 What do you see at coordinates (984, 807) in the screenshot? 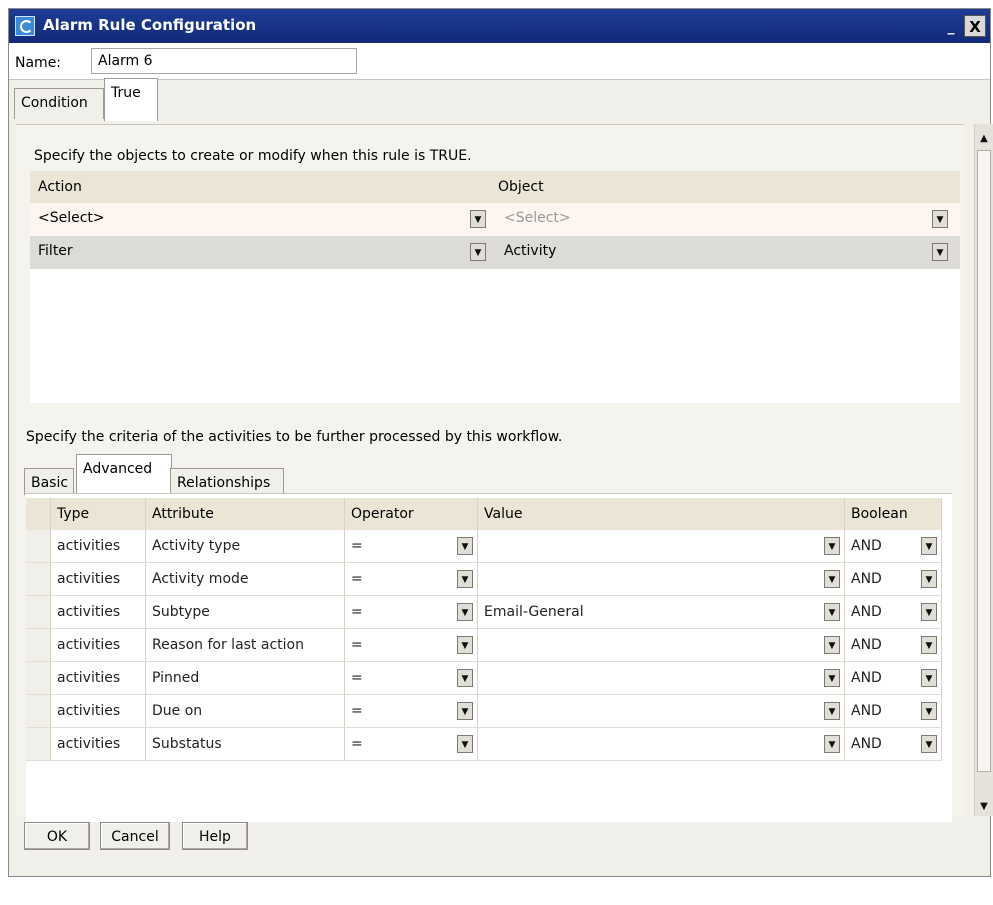
I see `scroll-down-arrow-icon: ▼` at bounding box center [984, 807].